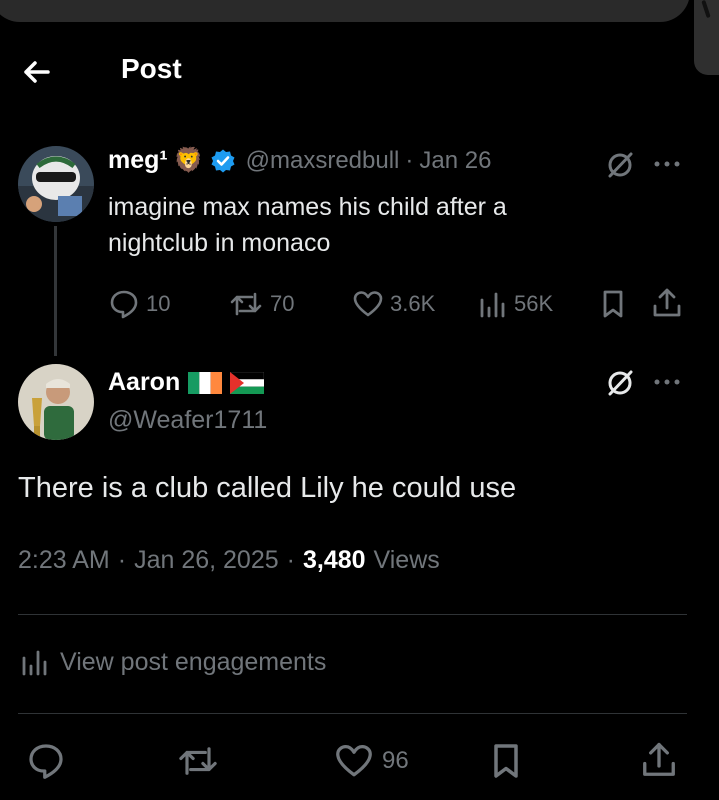 The image size is (719, 800). I want to click on parent-bookmark-button, so click(613, 306).